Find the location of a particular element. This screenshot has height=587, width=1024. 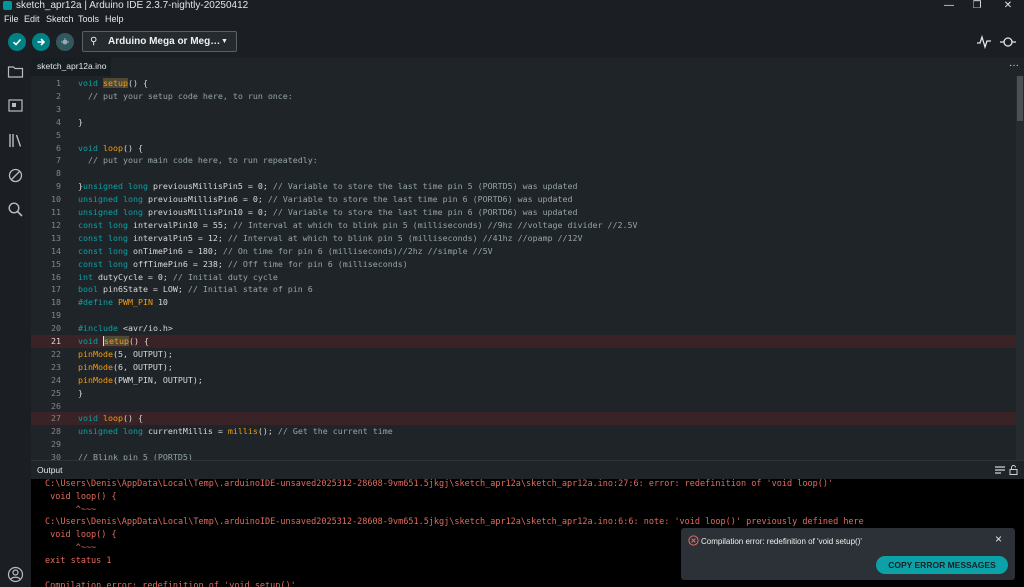

menu-help: Help is located at coordinates (114, 19).